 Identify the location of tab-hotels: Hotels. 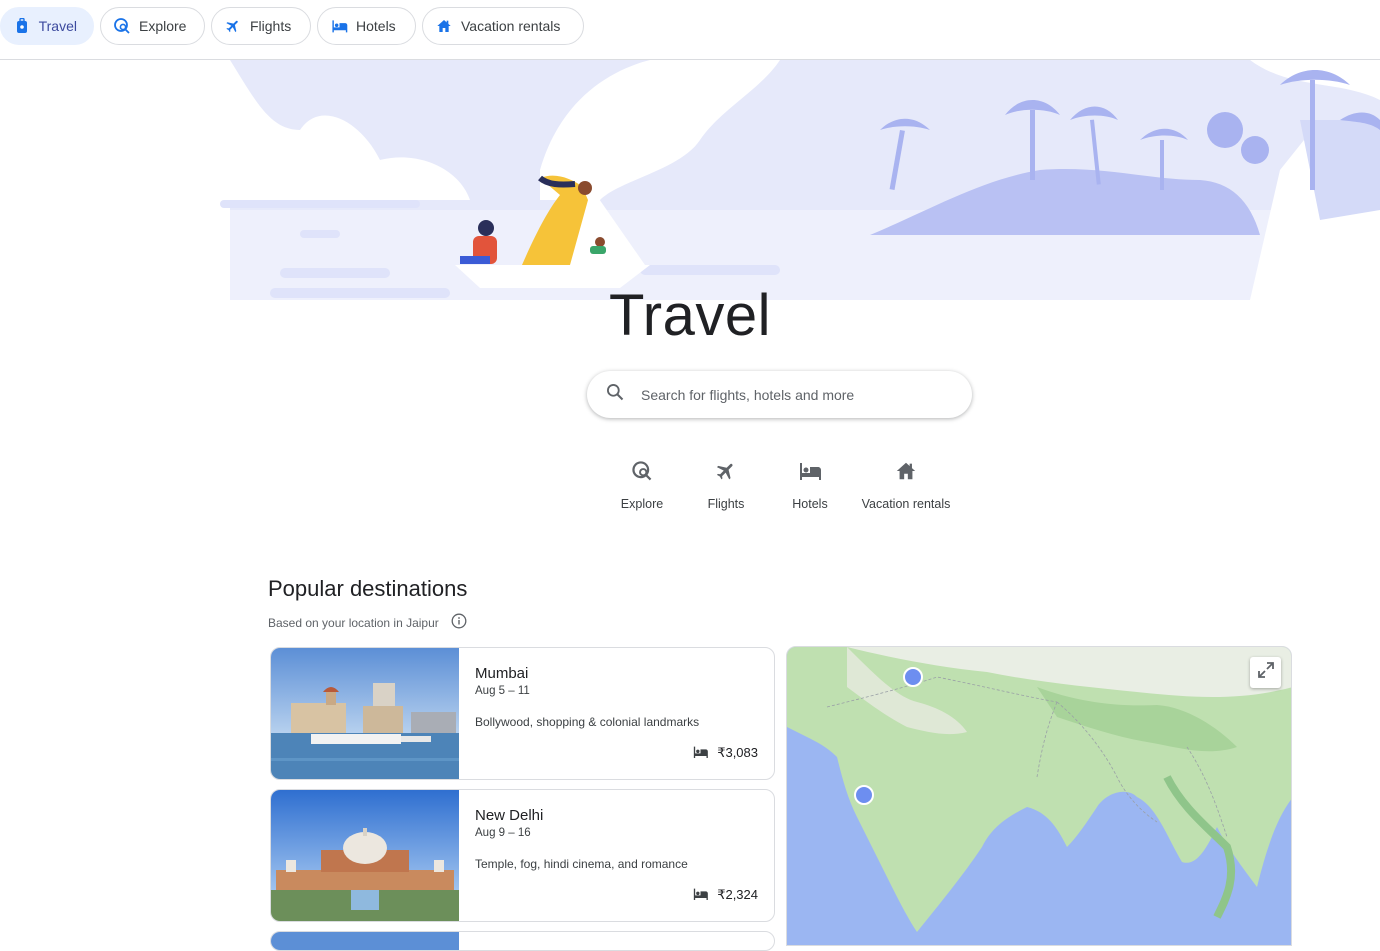
(366, 26).